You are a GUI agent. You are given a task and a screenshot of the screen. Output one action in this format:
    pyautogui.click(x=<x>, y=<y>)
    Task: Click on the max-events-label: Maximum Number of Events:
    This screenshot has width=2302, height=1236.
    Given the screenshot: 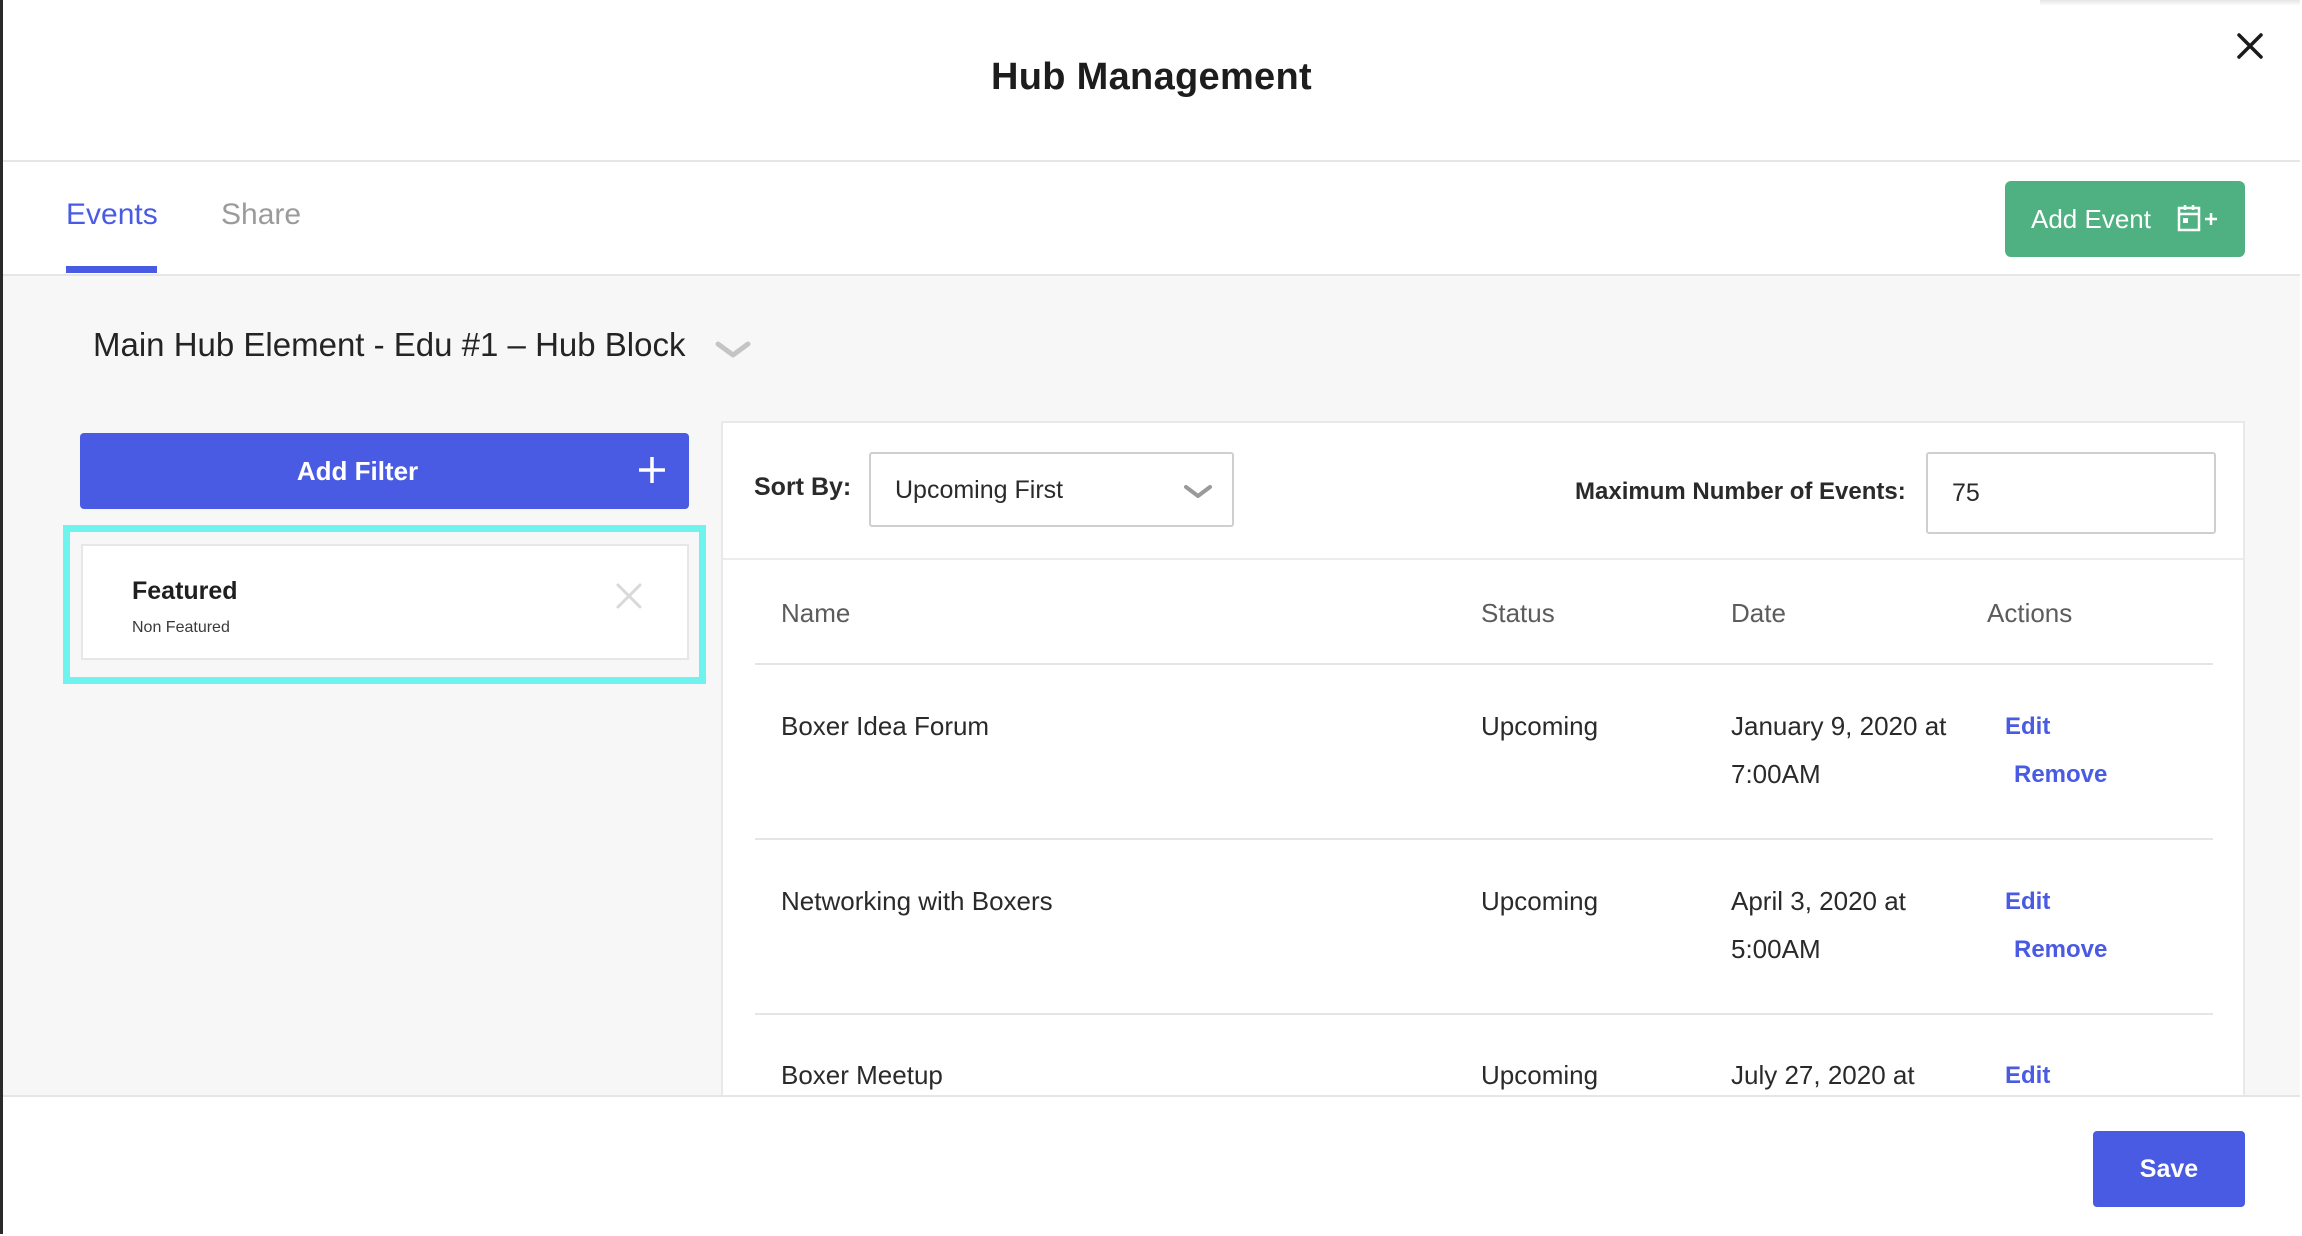 What is the action you would take?
    pyautogui.click(x=1740, y=491)
    